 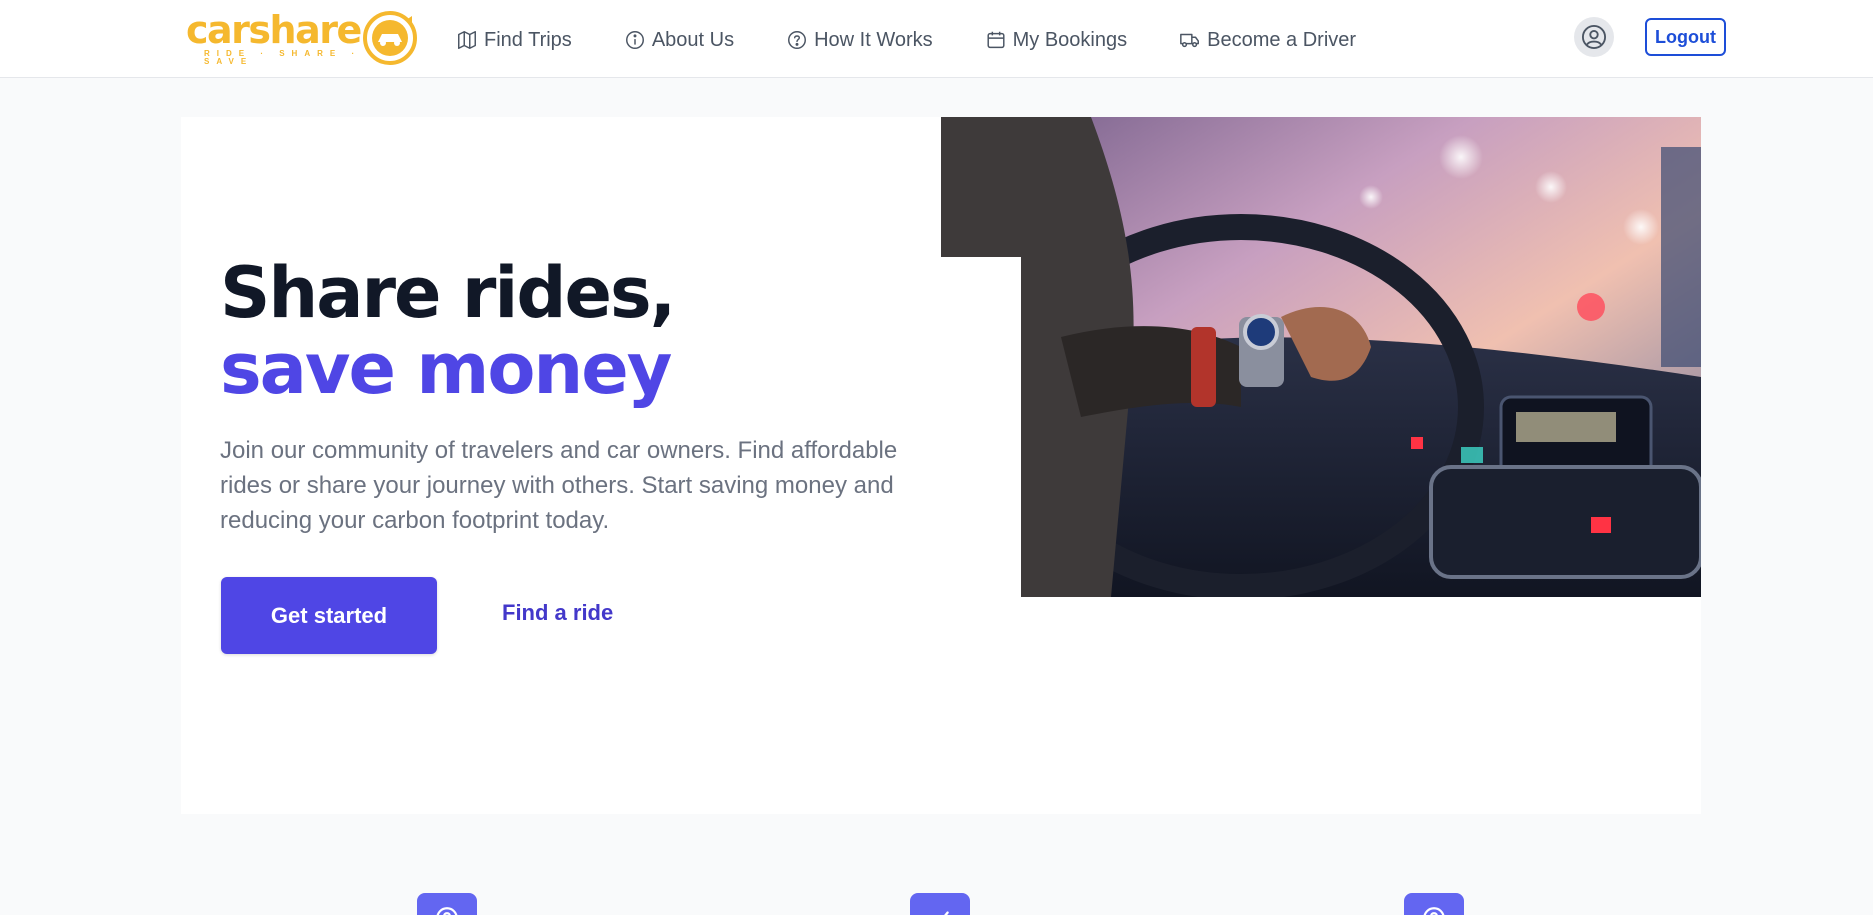 What do you see at coordinates (1070, 39) in the screenshot?
I see `nav-my-bookings-label: My Bookings` at bounding box center [1070, 39].